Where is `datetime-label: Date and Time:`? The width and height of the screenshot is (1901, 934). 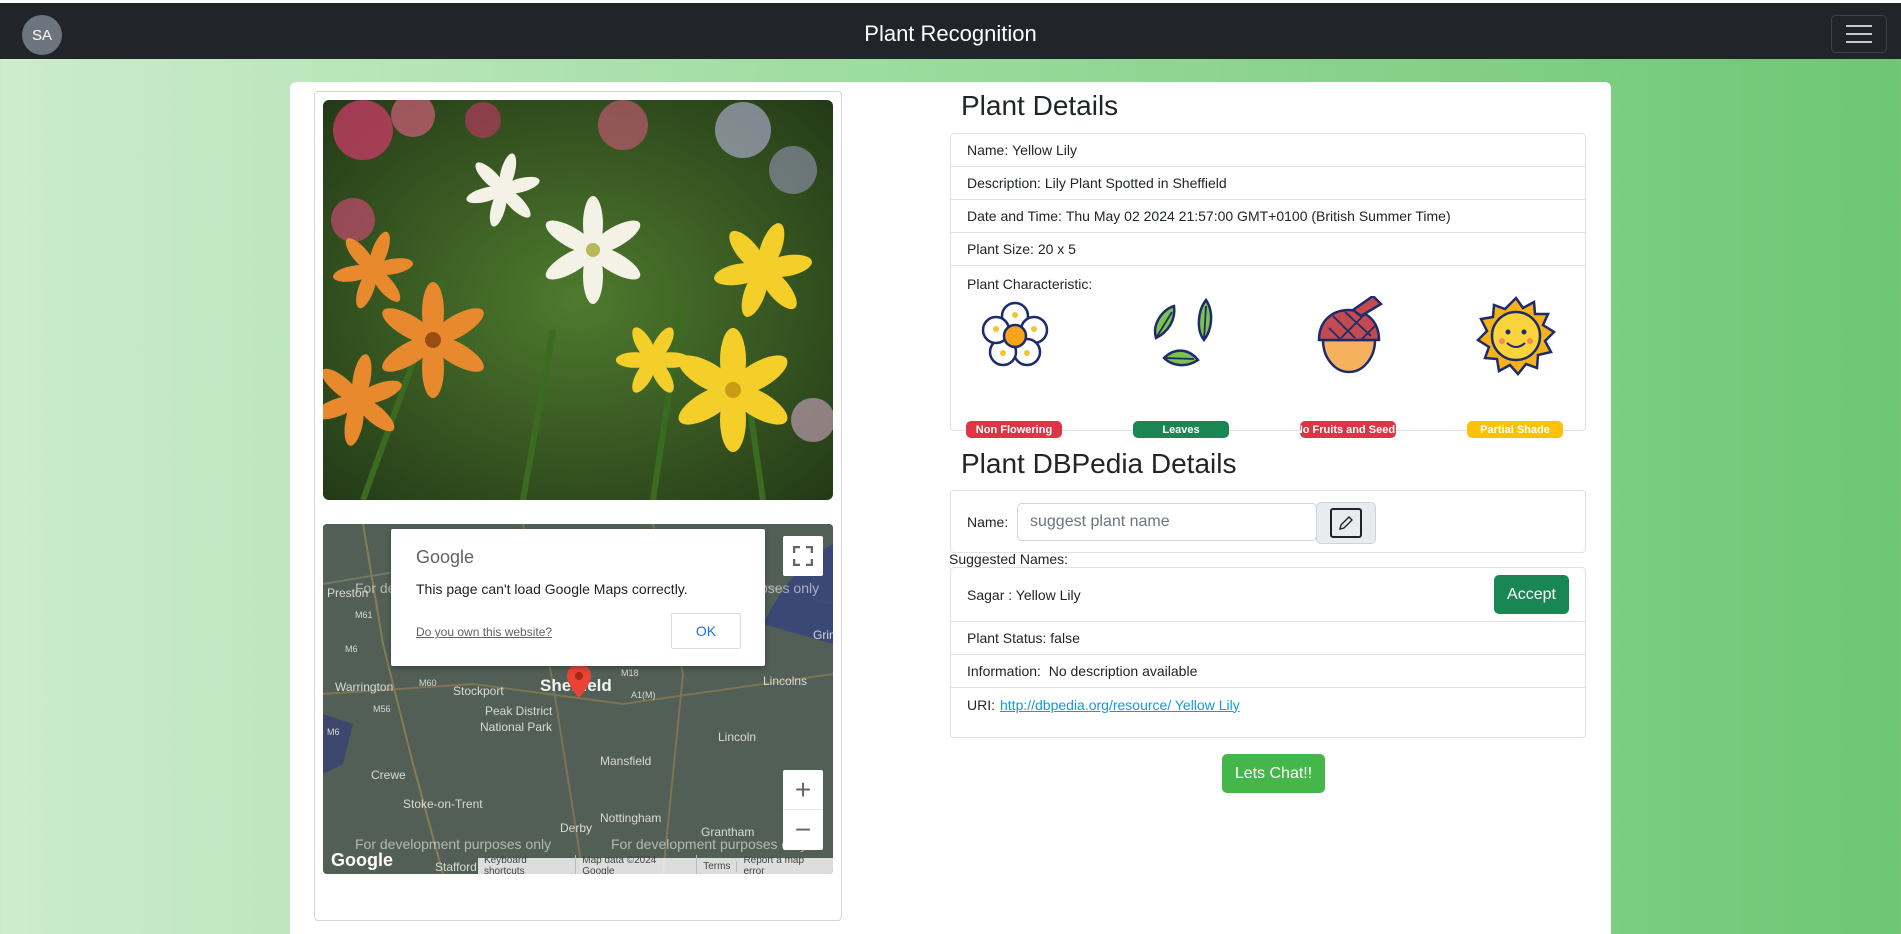 datetime-label: Date and Time: is located at coordinates (1014, 216).